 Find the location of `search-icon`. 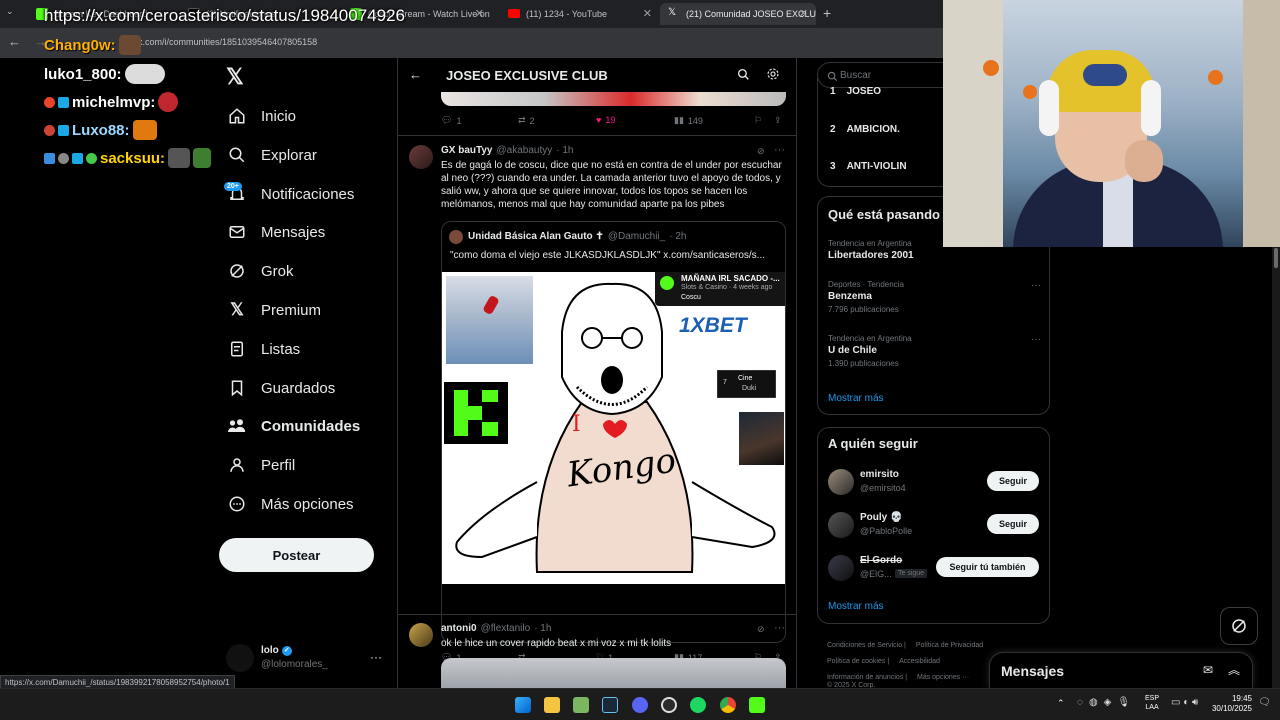

search-icon is located at coordinates (743, 77).